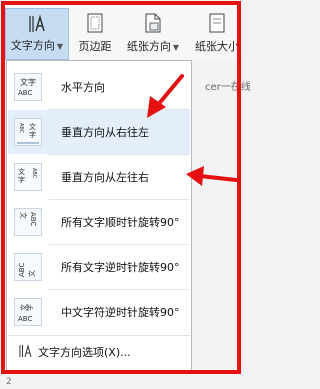 The image size is (320, 389). Describe the element at coordinates (9, 382) in the screenshot. I see `page-number: 2` at that location.